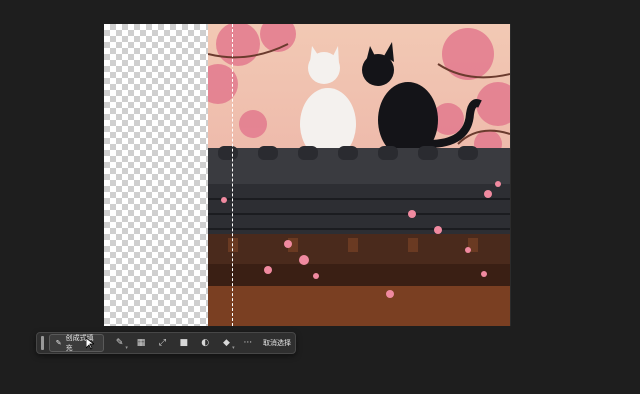 The image size is (640, 394). I want to click on paint-bucket-button: ◆ ▾, so click(226, 343).